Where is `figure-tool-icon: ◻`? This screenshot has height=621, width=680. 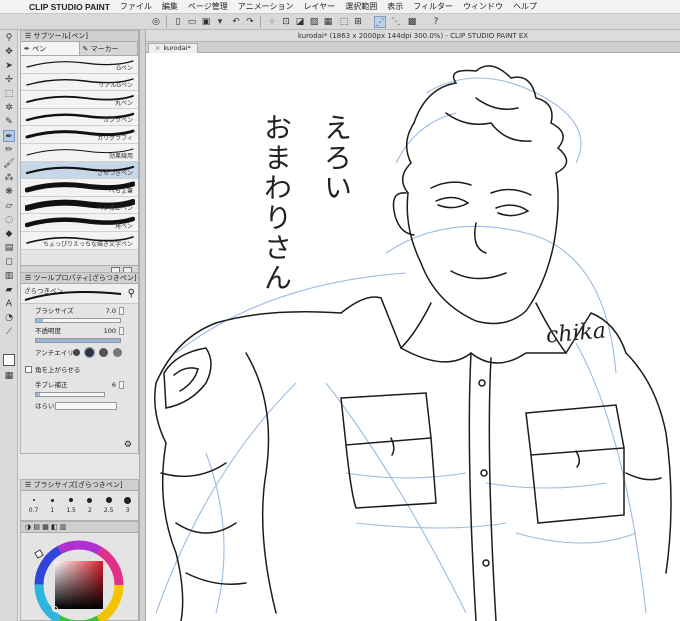 figure-tool-icon: ◻ is located at coordinates (9, 262).